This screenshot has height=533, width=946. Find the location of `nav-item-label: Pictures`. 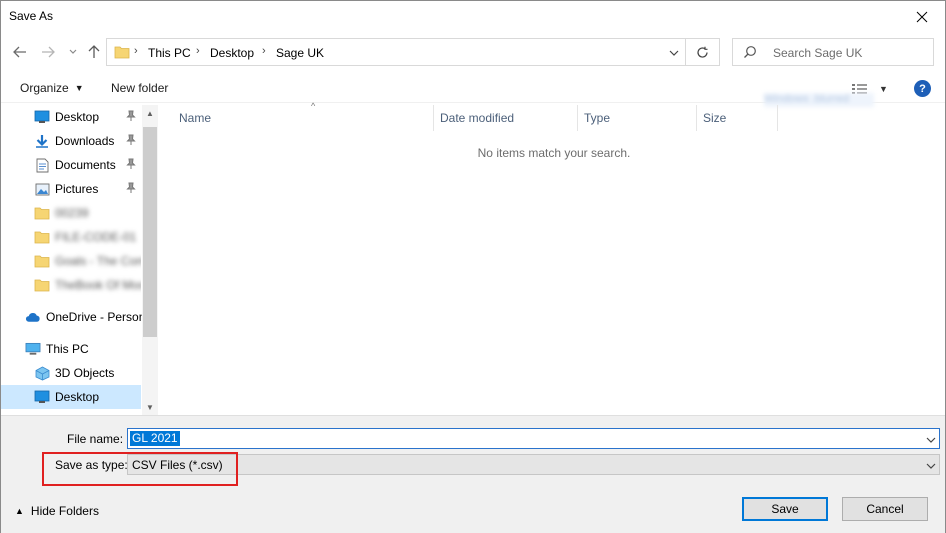

nav-item-label: Pictures is located at coordinates (77, 189).